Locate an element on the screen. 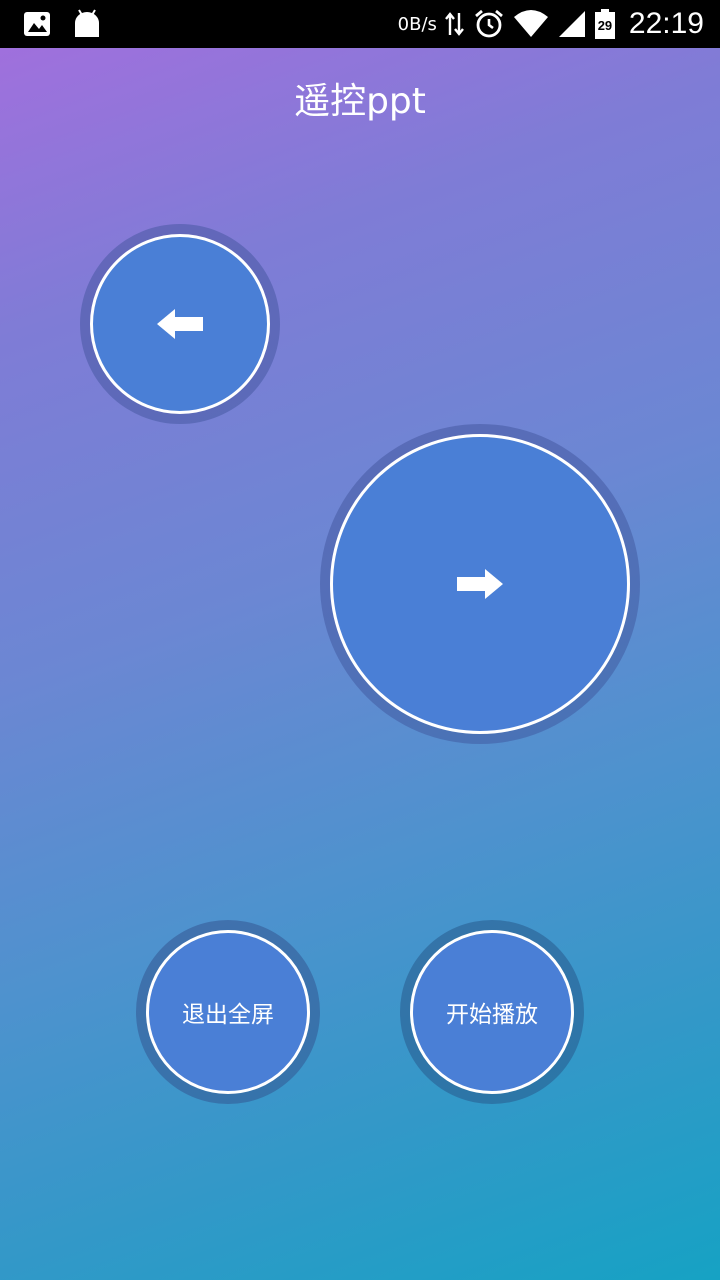 This screenshot has height=1280, width=720. exit-fullscreen-ring: 退出全屏 is located at coordinates (228, 1012).